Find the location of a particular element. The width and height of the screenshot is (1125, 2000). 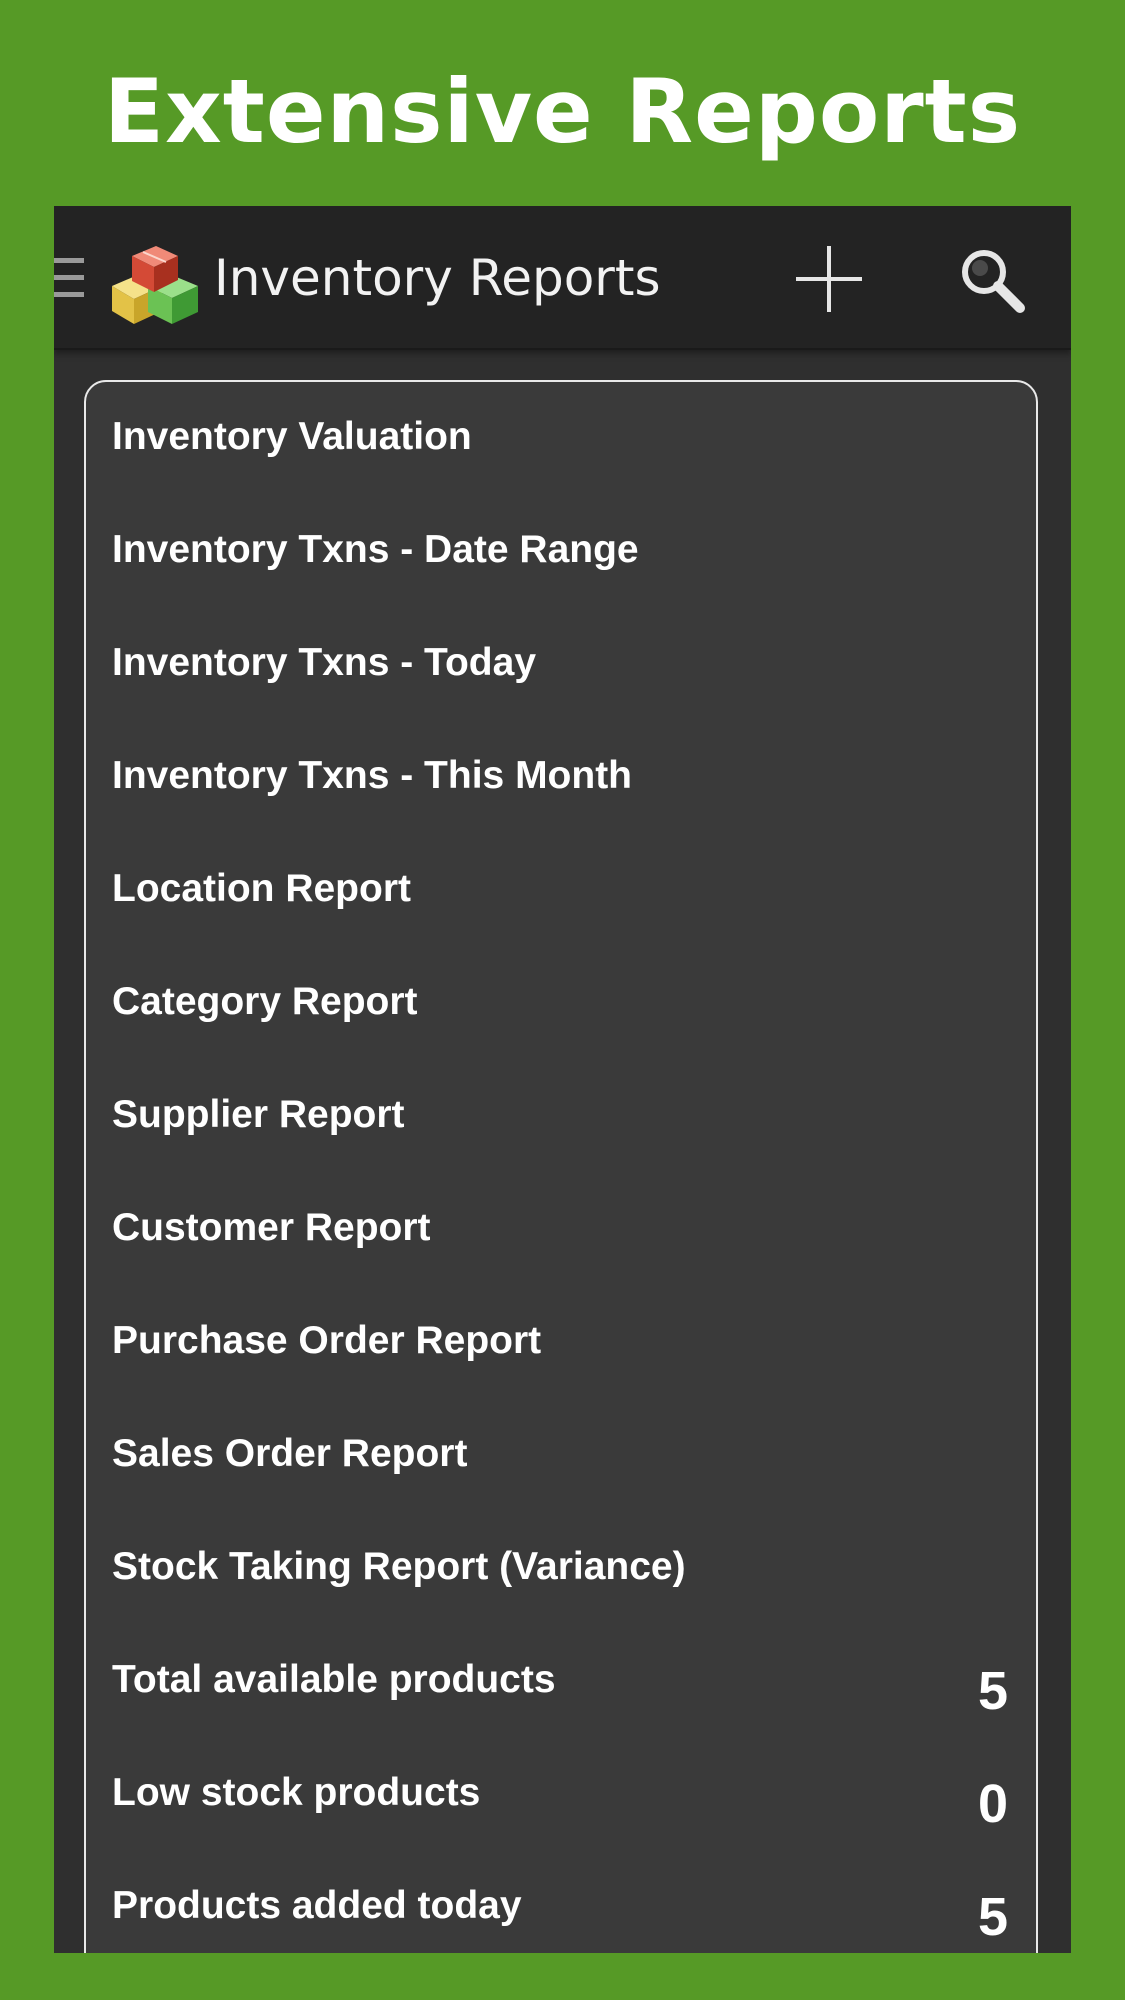

drawer-icon is located at coordinates (69, 278).